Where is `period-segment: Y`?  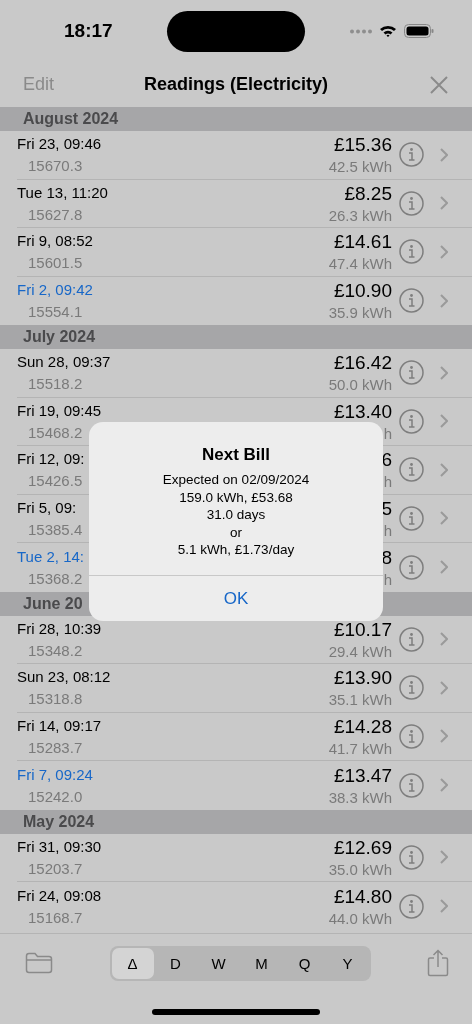 period-segment: Y is located at coordinates (347, 963).